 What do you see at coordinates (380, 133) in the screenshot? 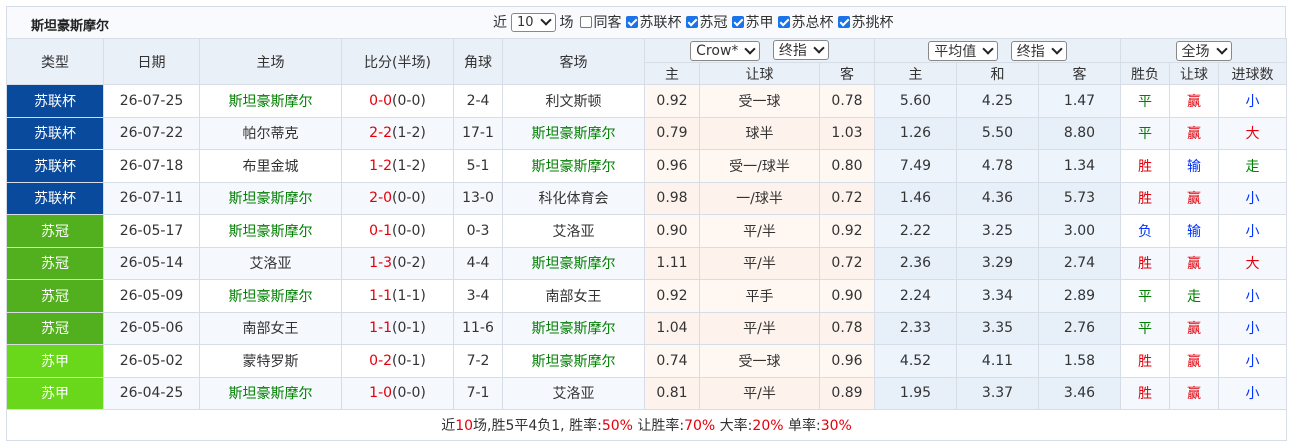
I see `full-time-score: 2-2` at bounding box center [380, 133].